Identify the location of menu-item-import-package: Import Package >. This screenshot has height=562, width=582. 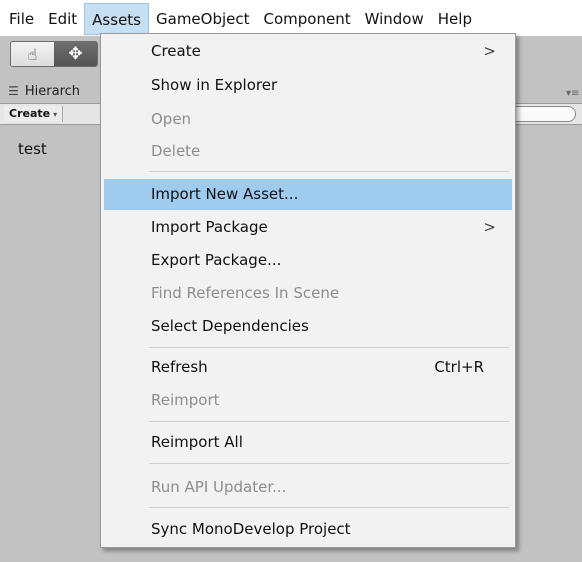
(308, 227).